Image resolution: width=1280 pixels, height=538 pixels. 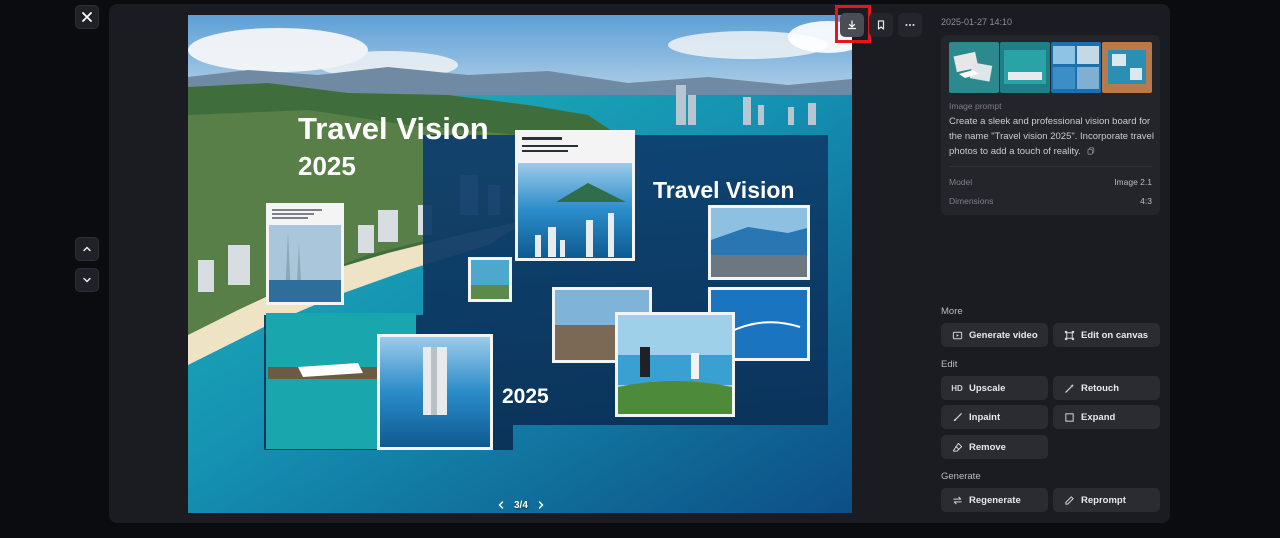 What do you see at coordinates (1133, 182) in the screenshot?
I see `model-value: Image 2.1` at bounding box center [1133, 182].